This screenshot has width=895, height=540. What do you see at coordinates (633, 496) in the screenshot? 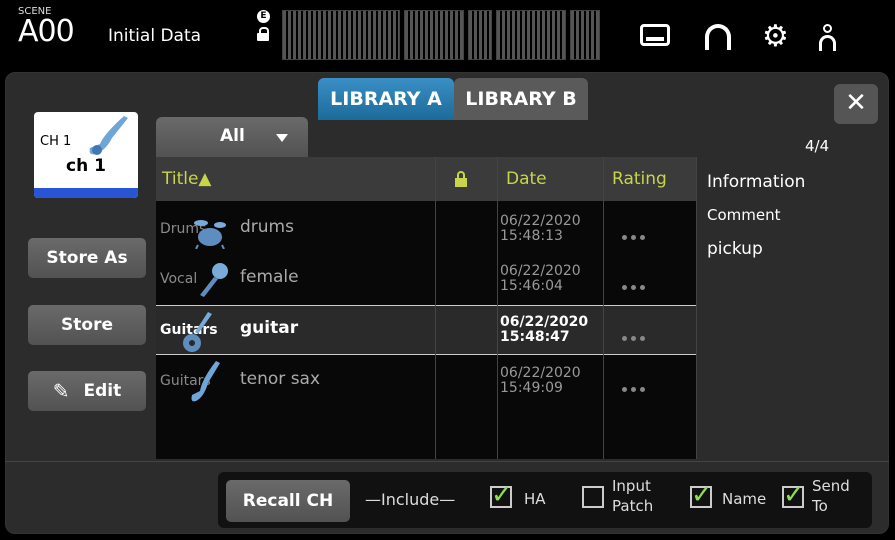
I see `input-patch-label: Input Patch` at bounding box center [633, 496].